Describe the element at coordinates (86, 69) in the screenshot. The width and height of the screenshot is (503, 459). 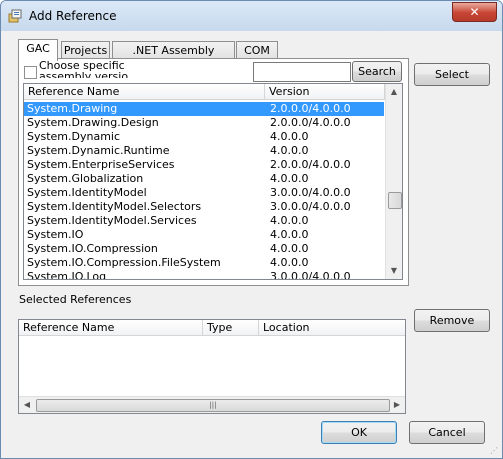
I see `choose-version-label: Choose specific assembly versio` at that location.